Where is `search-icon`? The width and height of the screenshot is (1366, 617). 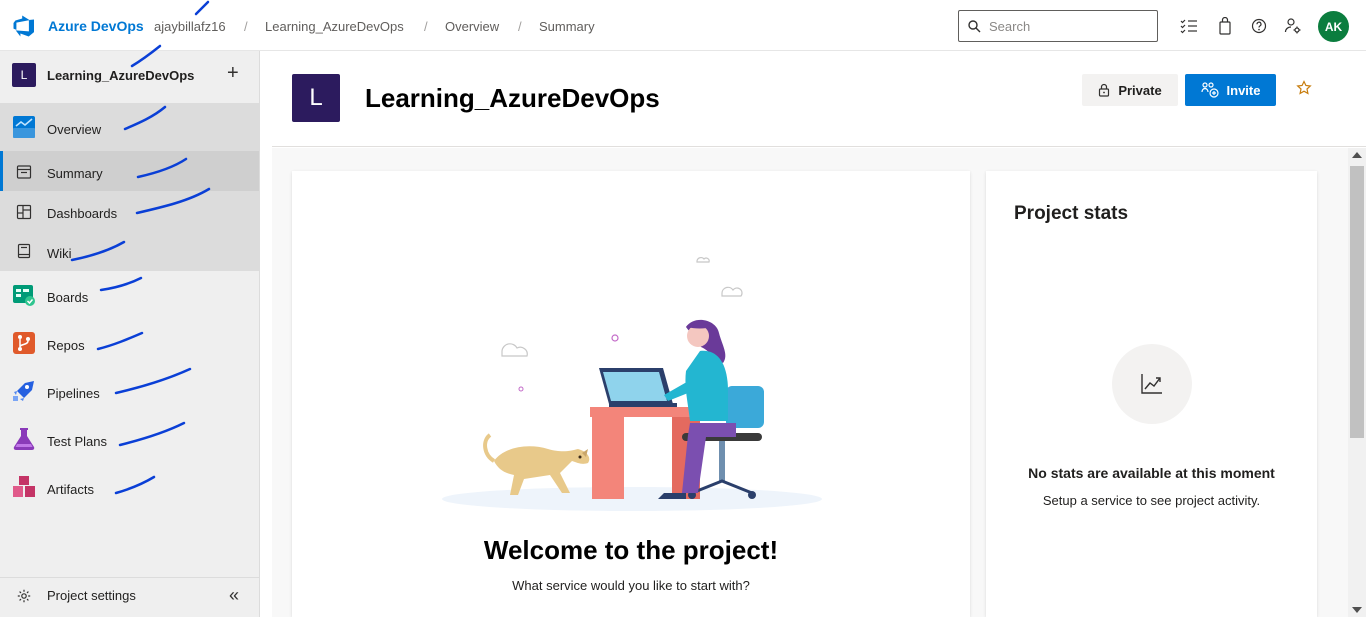 search-icon is located at coordinates (974, 26).